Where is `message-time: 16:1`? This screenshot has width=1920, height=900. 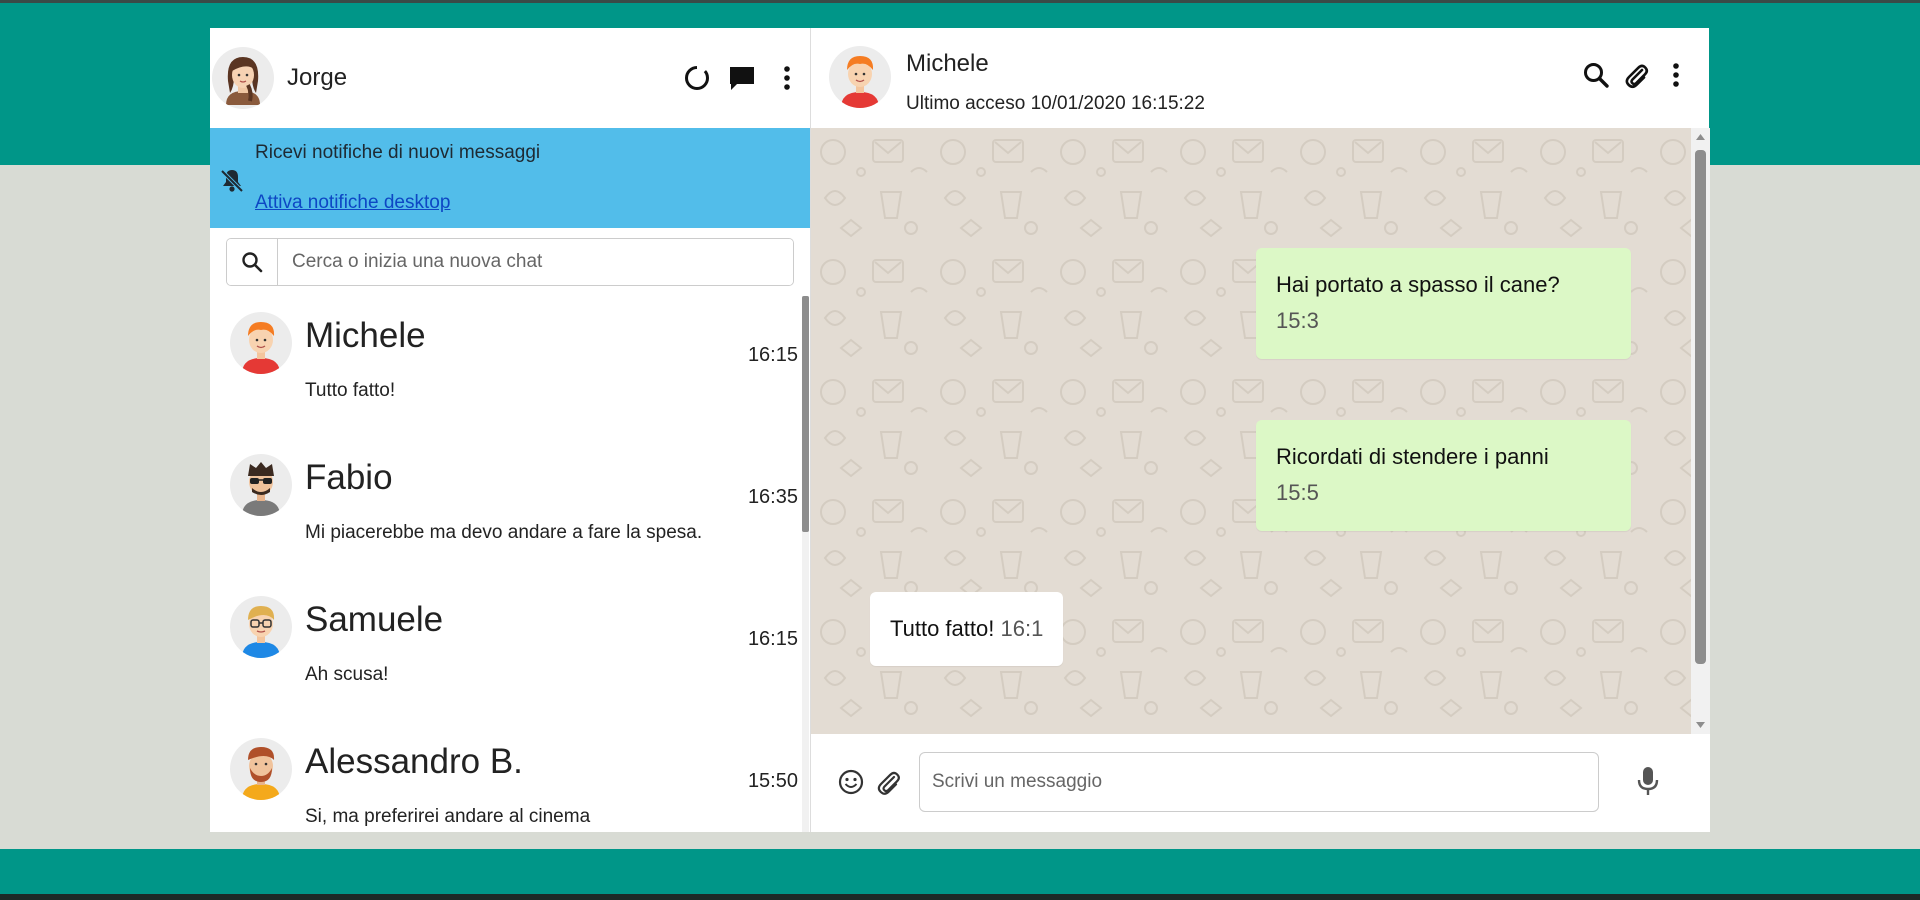
message-time: 16:1 is located at coordinates (1022, 628).